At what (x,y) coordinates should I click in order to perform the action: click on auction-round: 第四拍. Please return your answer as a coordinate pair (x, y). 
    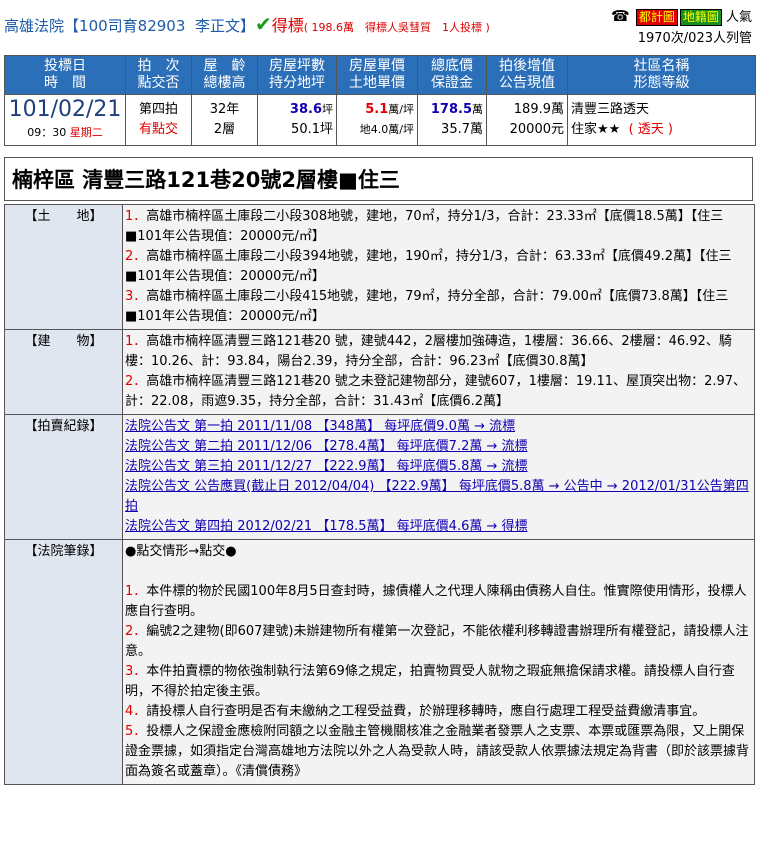
    Looking at the image, I should click on (158, 109).